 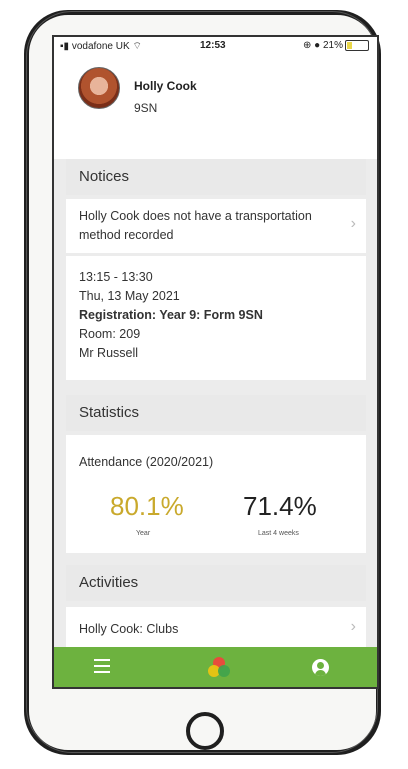 I want to click on activities-heading: Activities, so click(x=216, y=583).